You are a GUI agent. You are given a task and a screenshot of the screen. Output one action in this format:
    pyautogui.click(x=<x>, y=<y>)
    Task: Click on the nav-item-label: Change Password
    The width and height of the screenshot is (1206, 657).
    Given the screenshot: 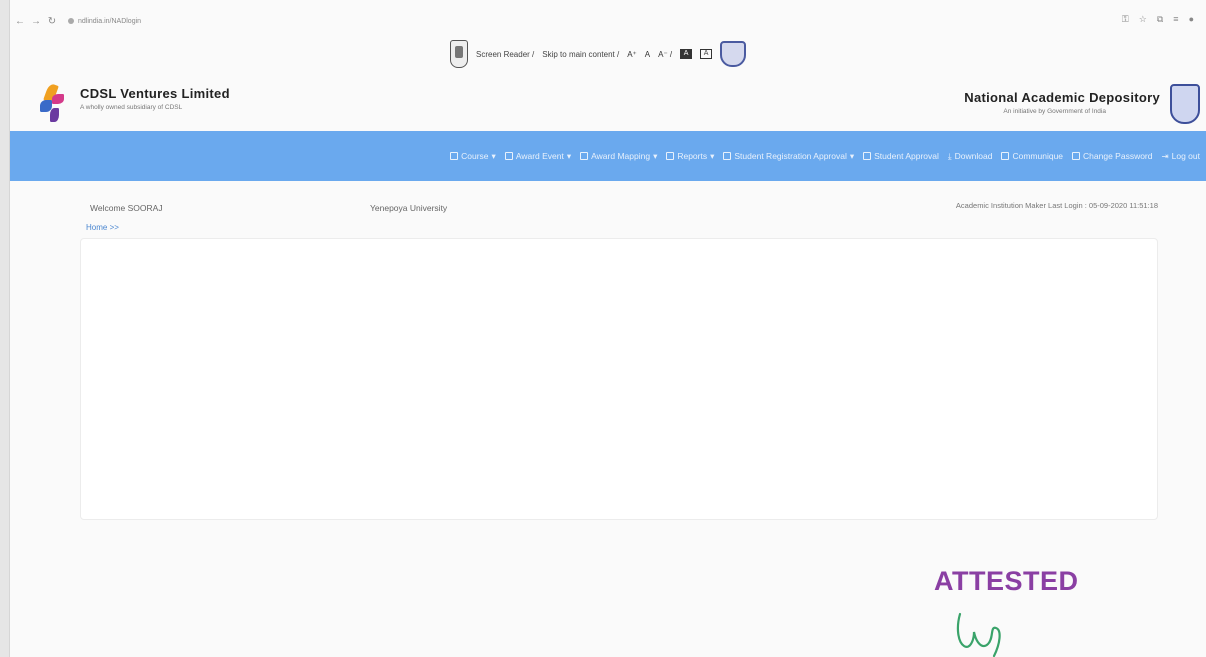 What is the action you would take?
    pyautogui.click(x=1118, y=156)
    